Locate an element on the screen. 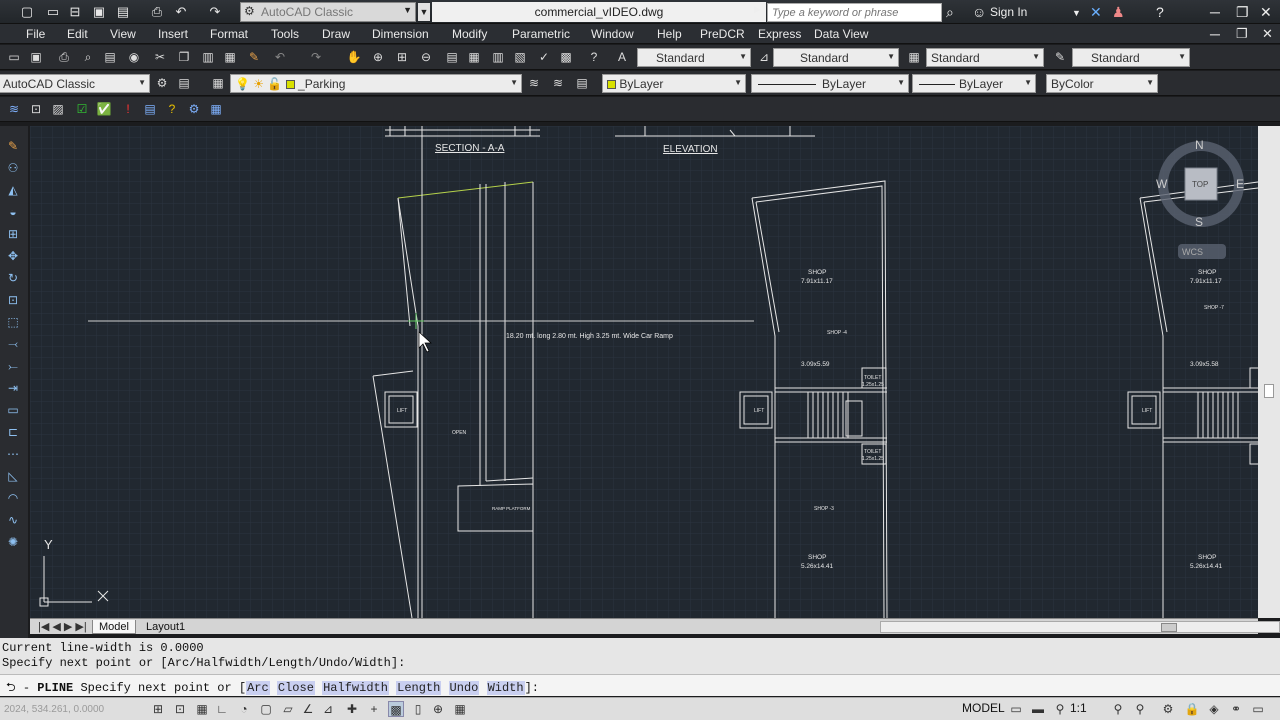 The width and height of the screenshot is (1280, 720). close-button: ✕ is located at coordinates (1266, 12).